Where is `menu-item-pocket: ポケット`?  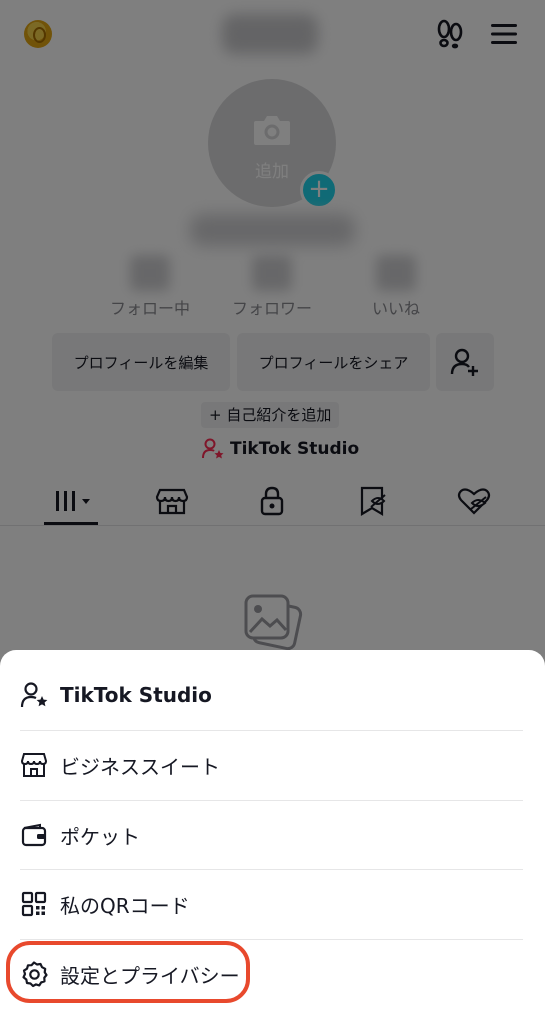
menu-item-pocket: ポケット is located at coordinates (271, 835).